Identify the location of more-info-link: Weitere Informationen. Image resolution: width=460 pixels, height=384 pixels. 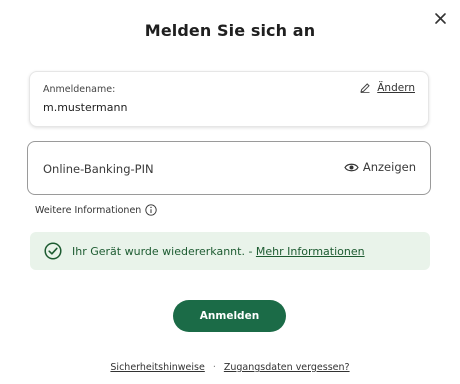
(96, 210).